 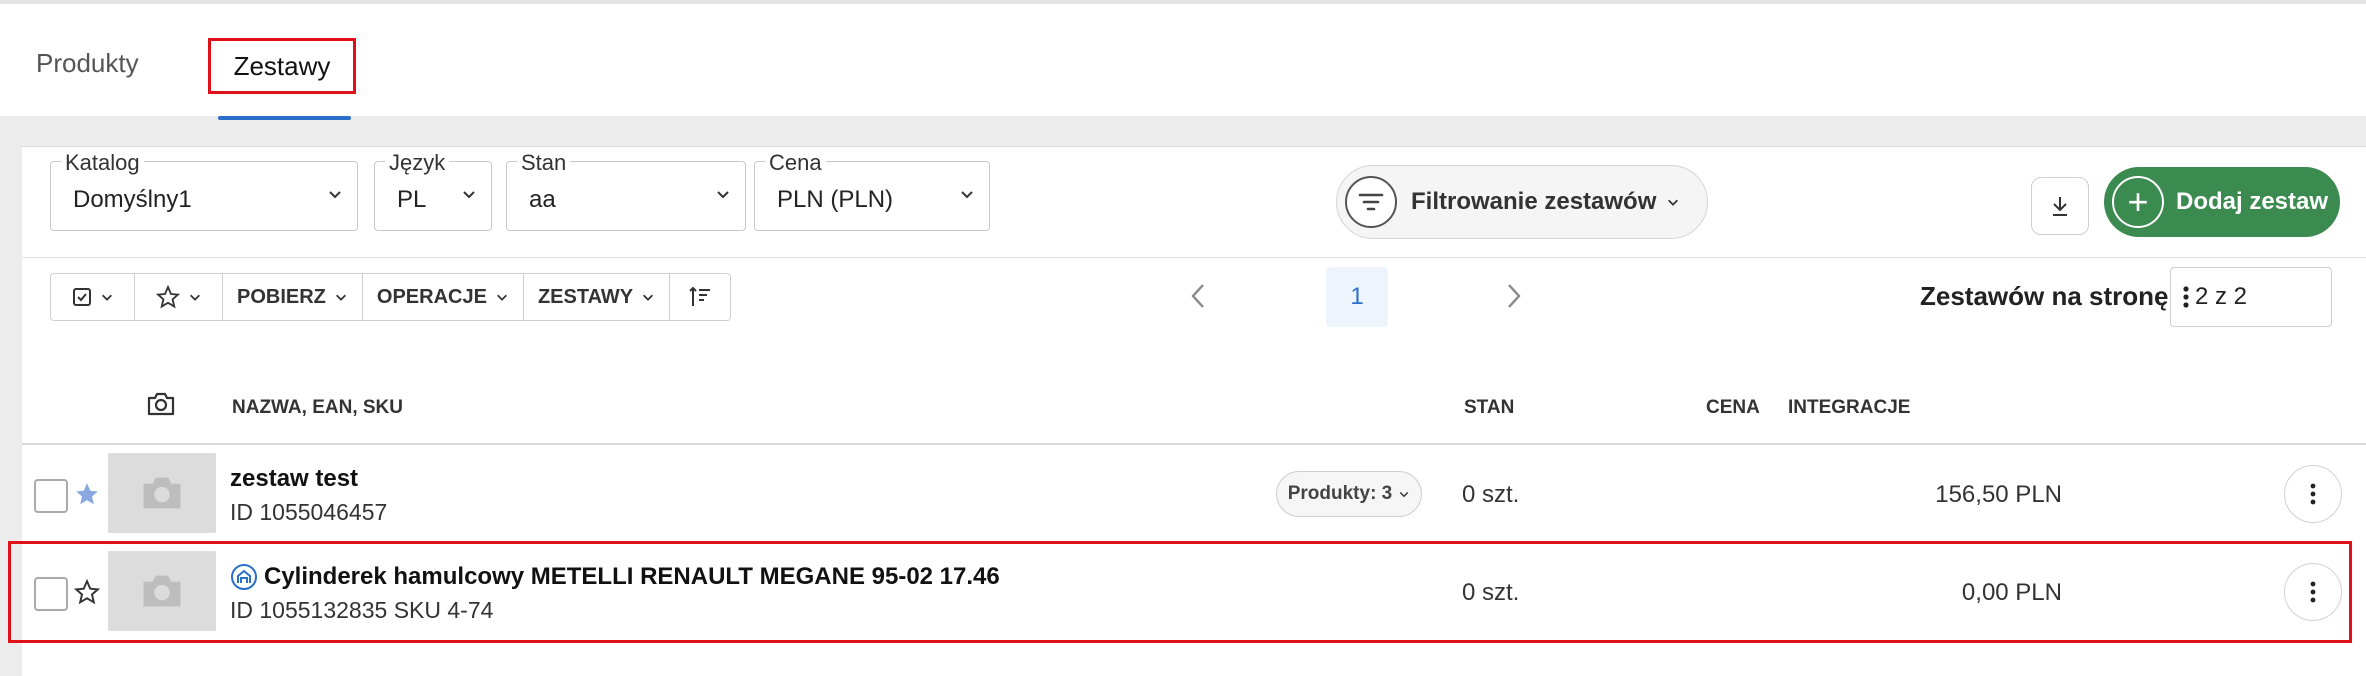 What do you see at coordinates (1199, 296) in the screenshot?
I see `previous-page-icon` at bounding box center [1199, 296].